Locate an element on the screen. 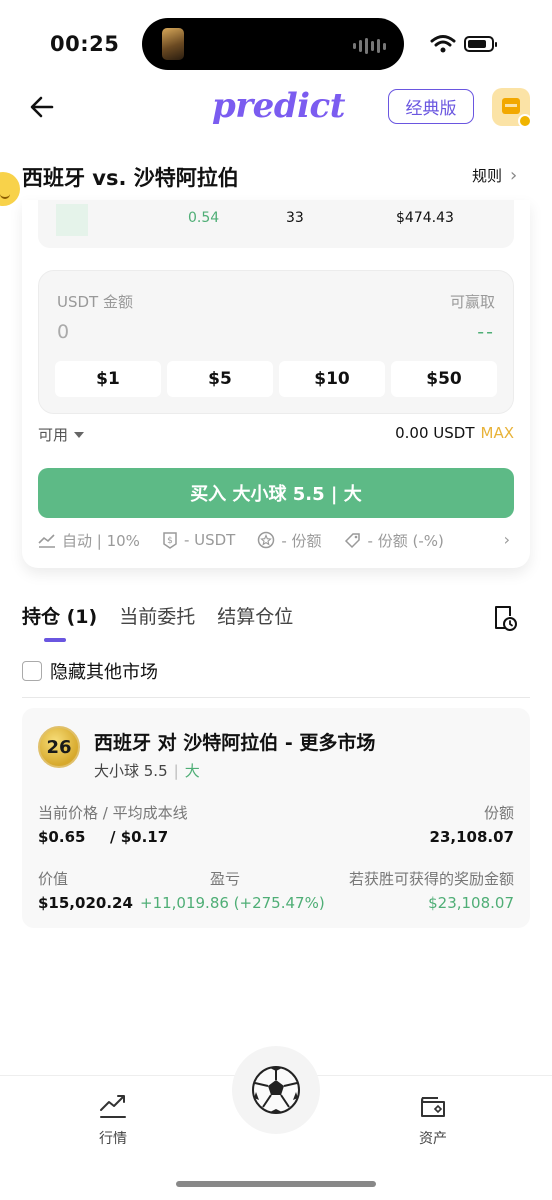  floating-emoji-icon is located at coordinates (10, 189).